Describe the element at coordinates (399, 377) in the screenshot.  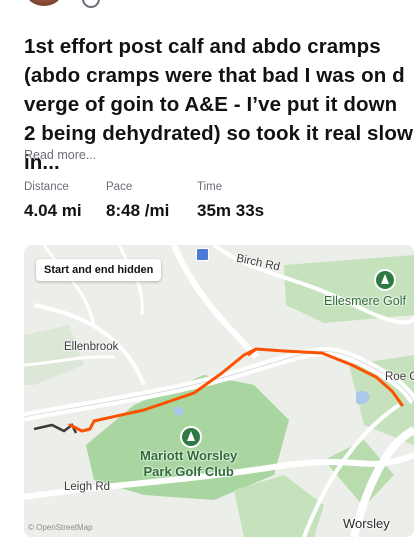
I see `map-label-roe: Roe C` at that location.